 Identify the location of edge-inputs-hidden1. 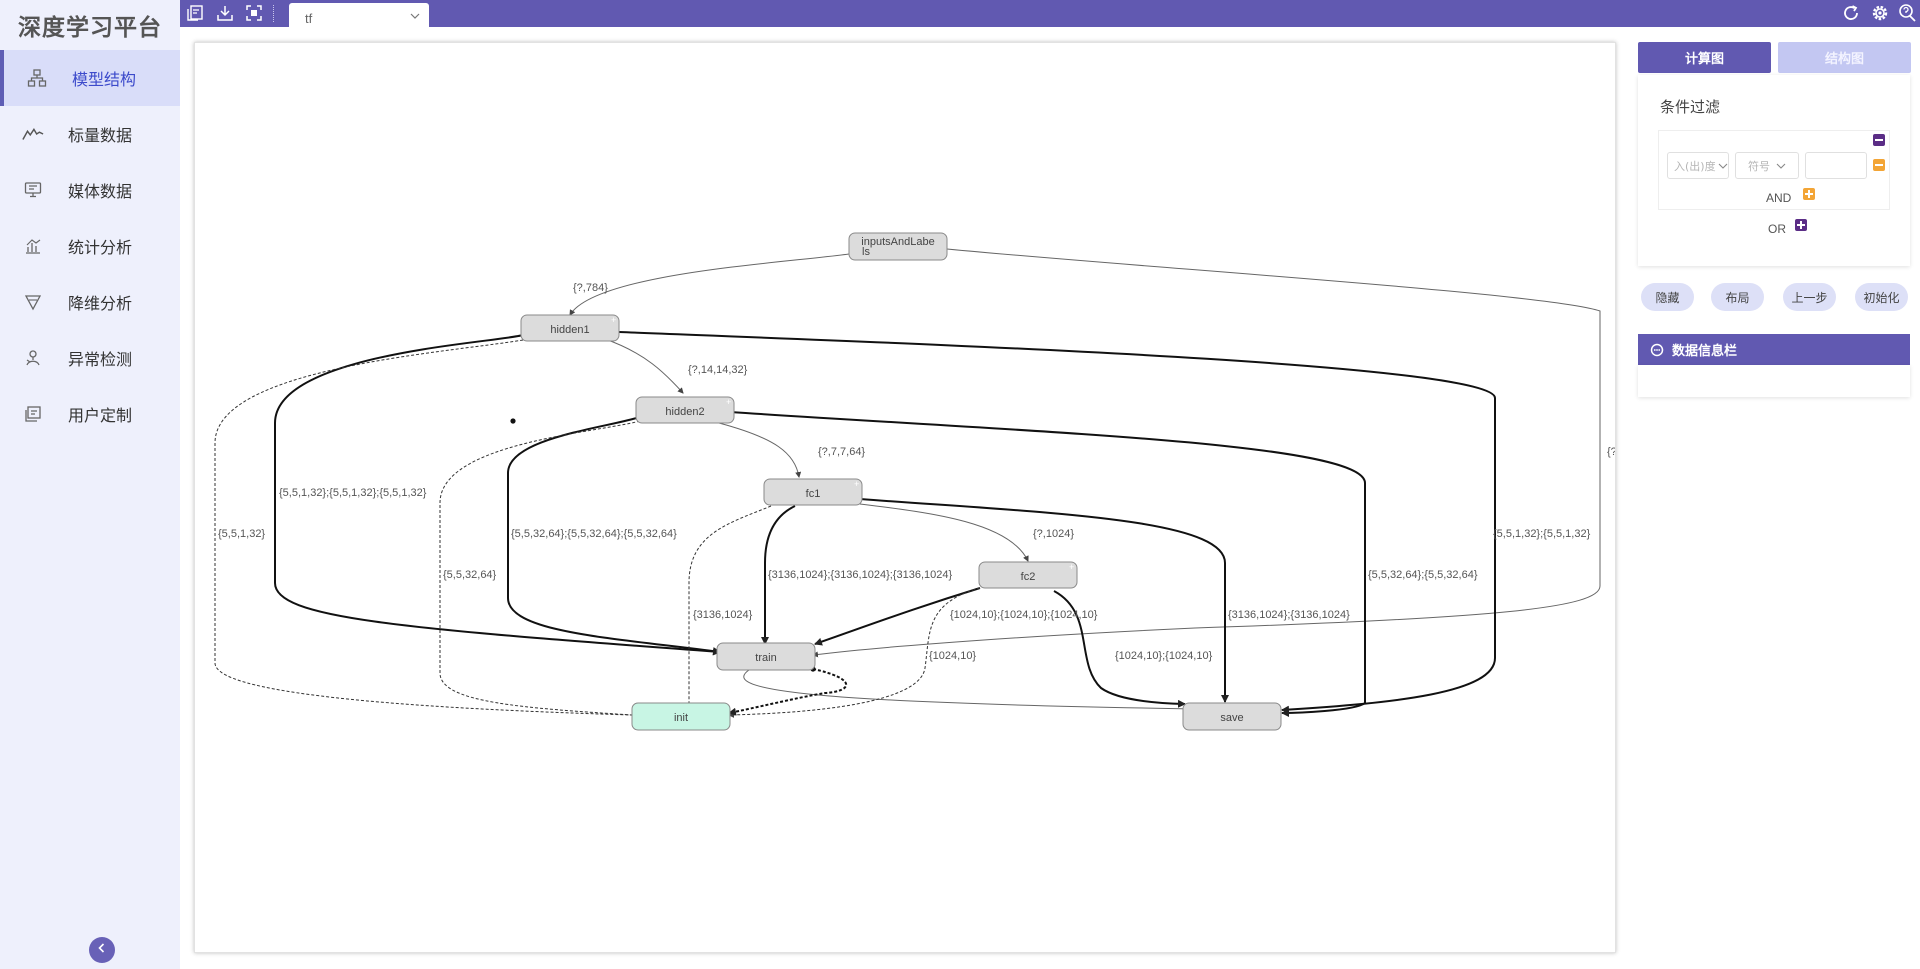
(709, 284).